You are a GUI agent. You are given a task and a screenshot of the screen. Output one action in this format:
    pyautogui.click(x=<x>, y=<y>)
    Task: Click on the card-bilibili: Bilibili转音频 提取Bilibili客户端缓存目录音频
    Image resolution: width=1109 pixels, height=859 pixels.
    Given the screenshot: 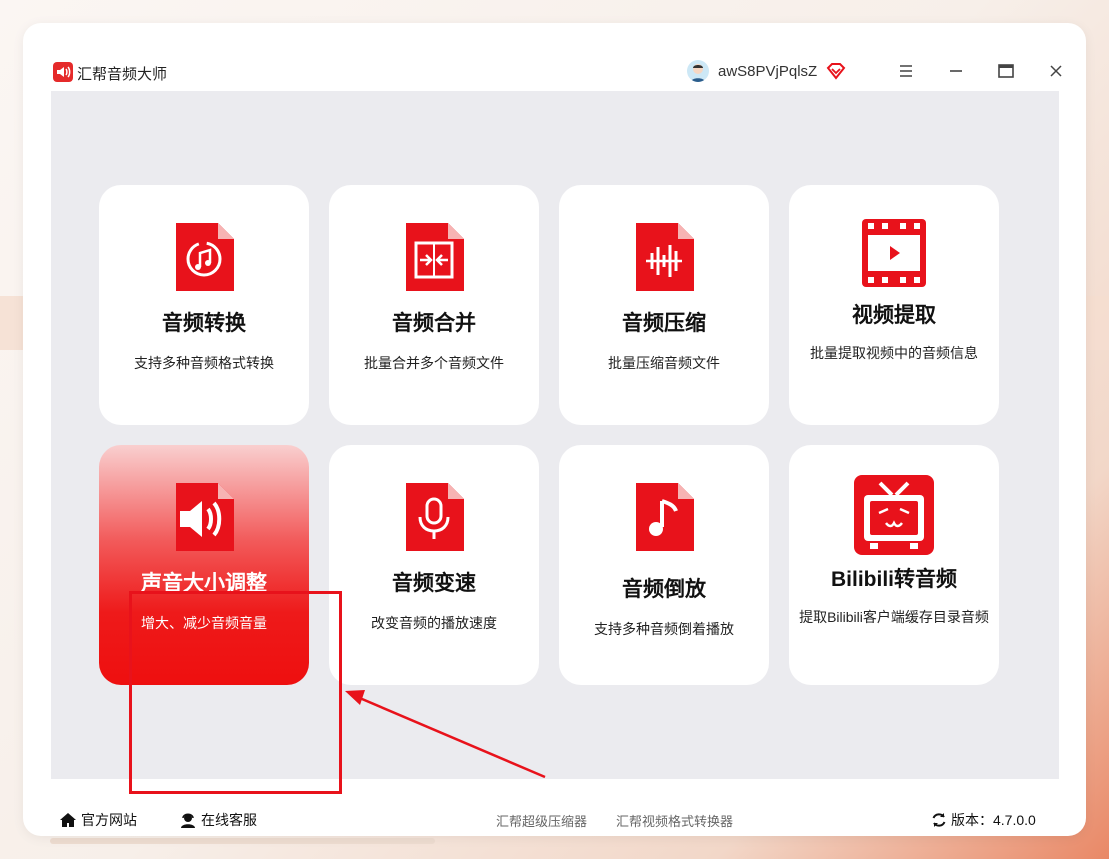 What is the action you would take?
    pyautogui.click(x=894, y=565)
    